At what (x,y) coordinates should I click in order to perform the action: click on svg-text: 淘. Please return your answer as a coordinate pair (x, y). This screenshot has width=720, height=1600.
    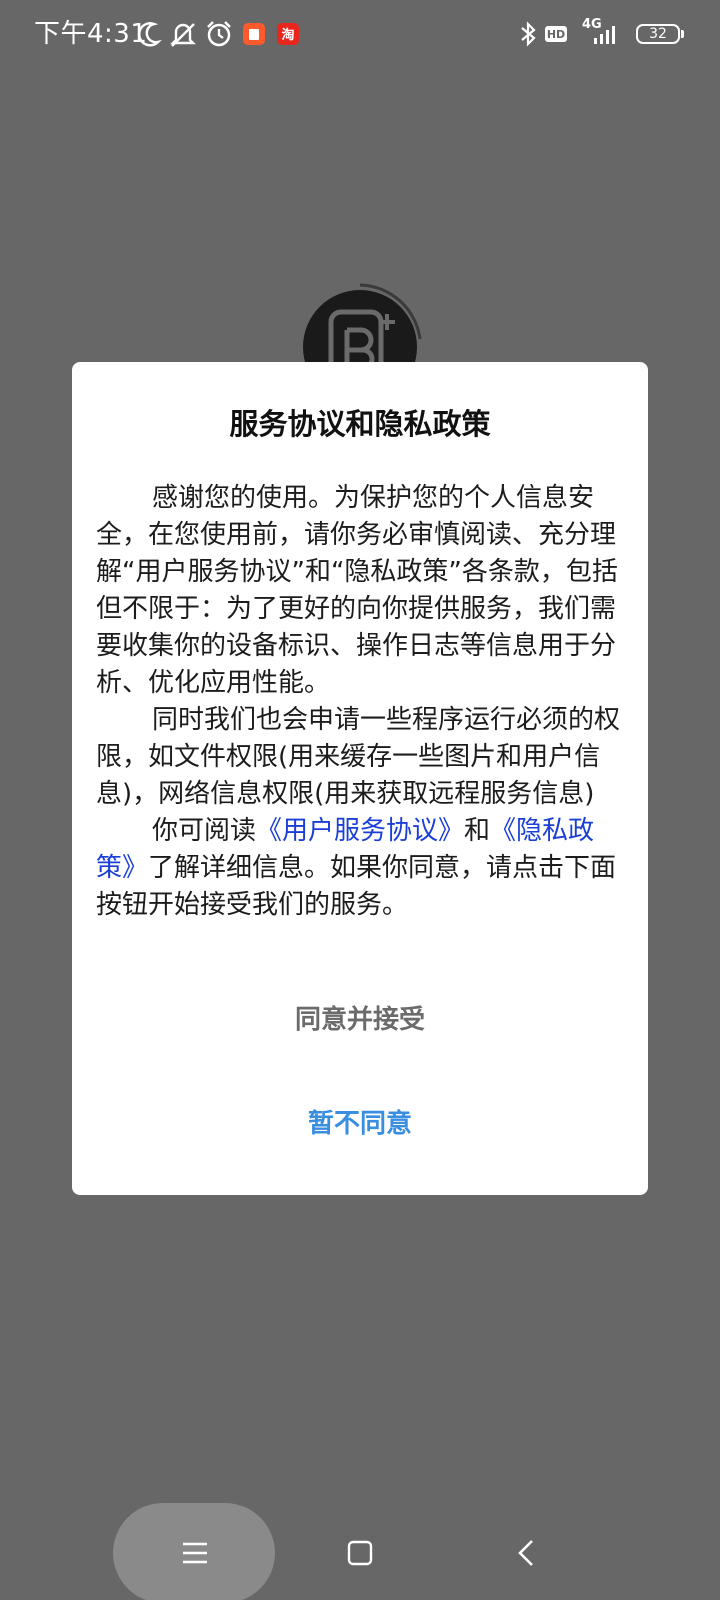
    Looking at the image, I should click on (287, 35).